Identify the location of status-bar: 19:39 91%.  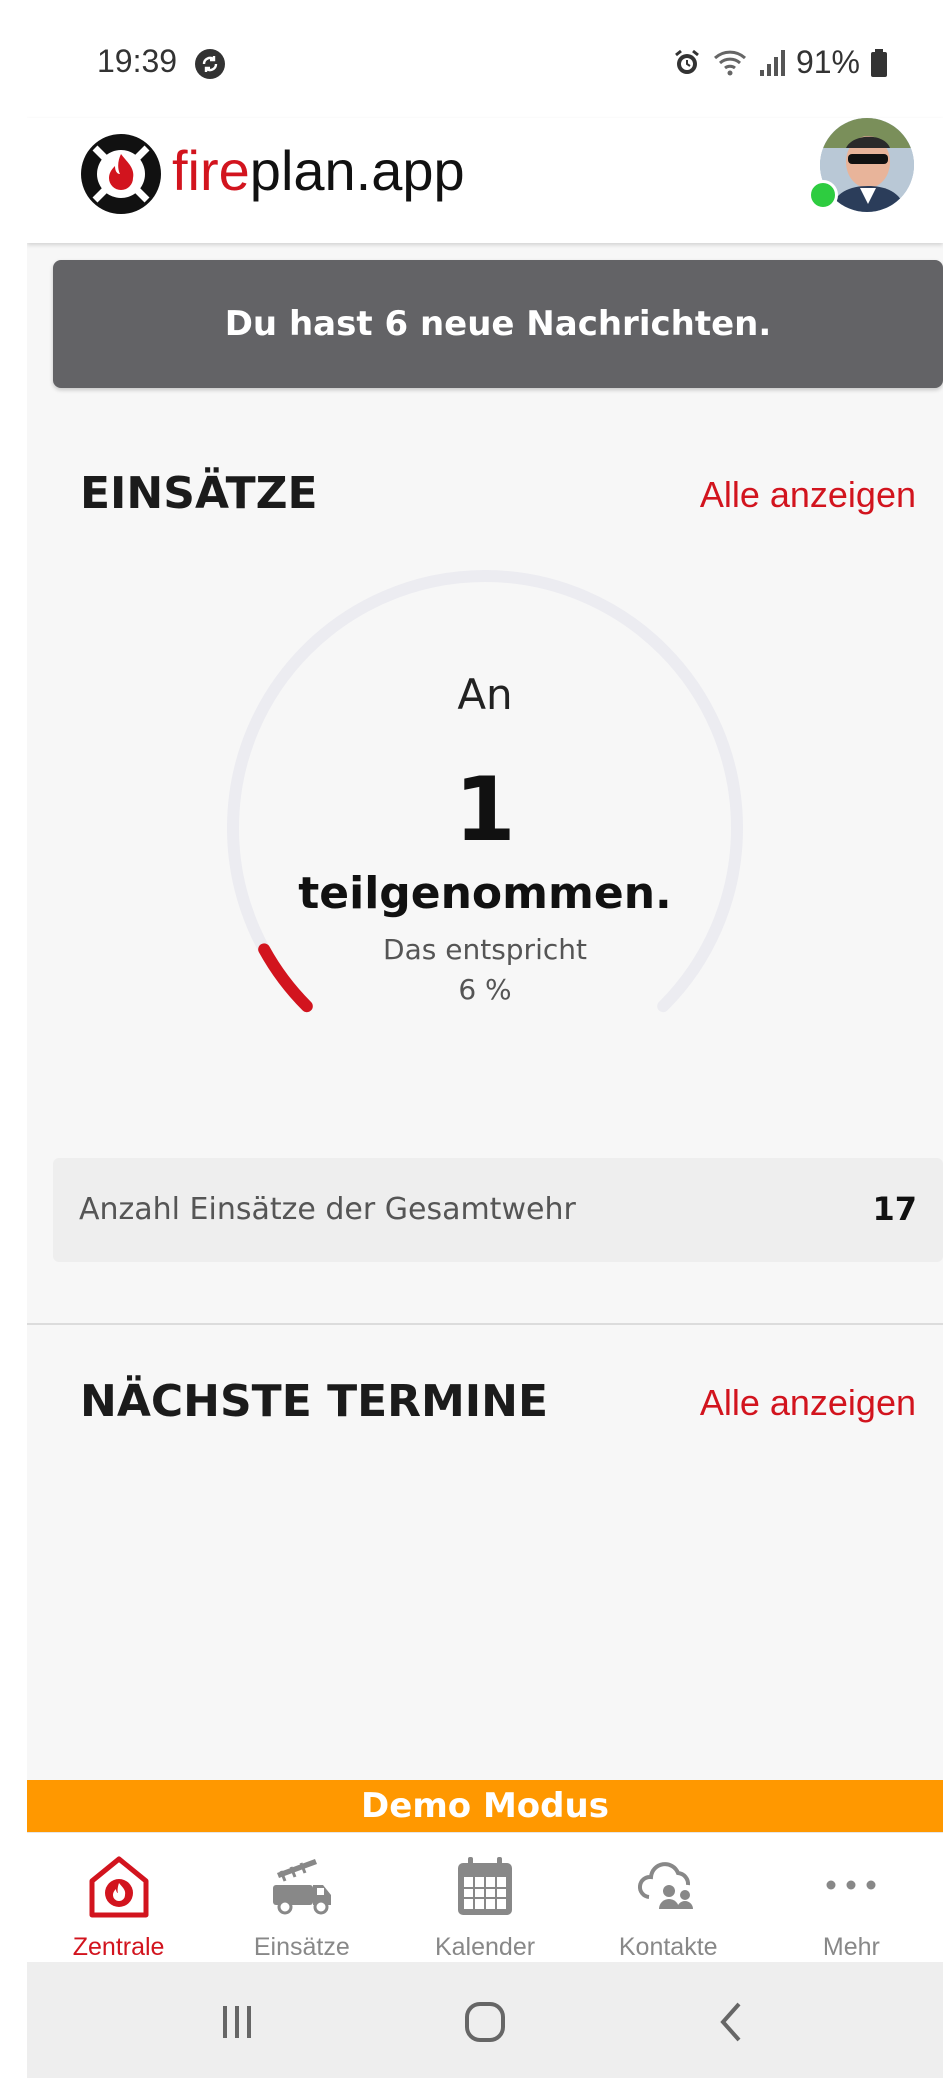
(485, 63).